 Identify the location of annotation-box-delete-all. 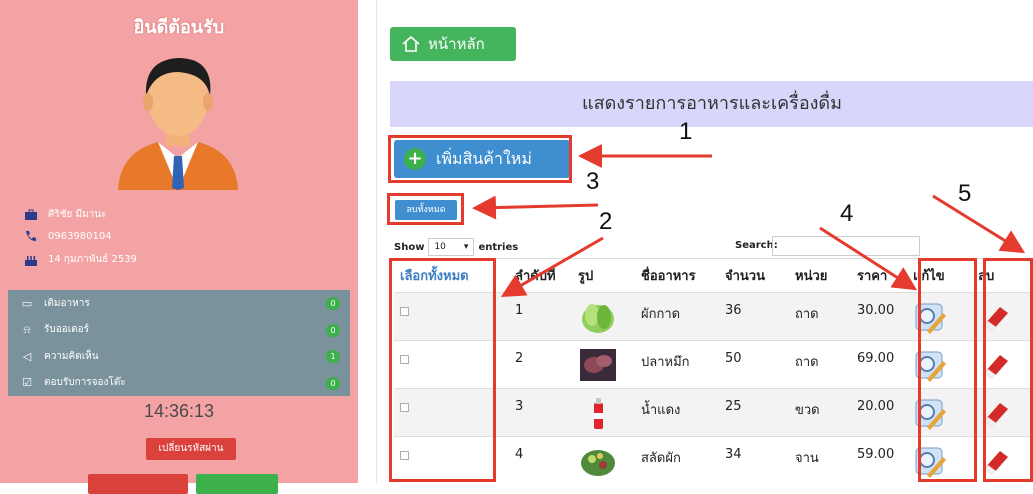
(425, 209).